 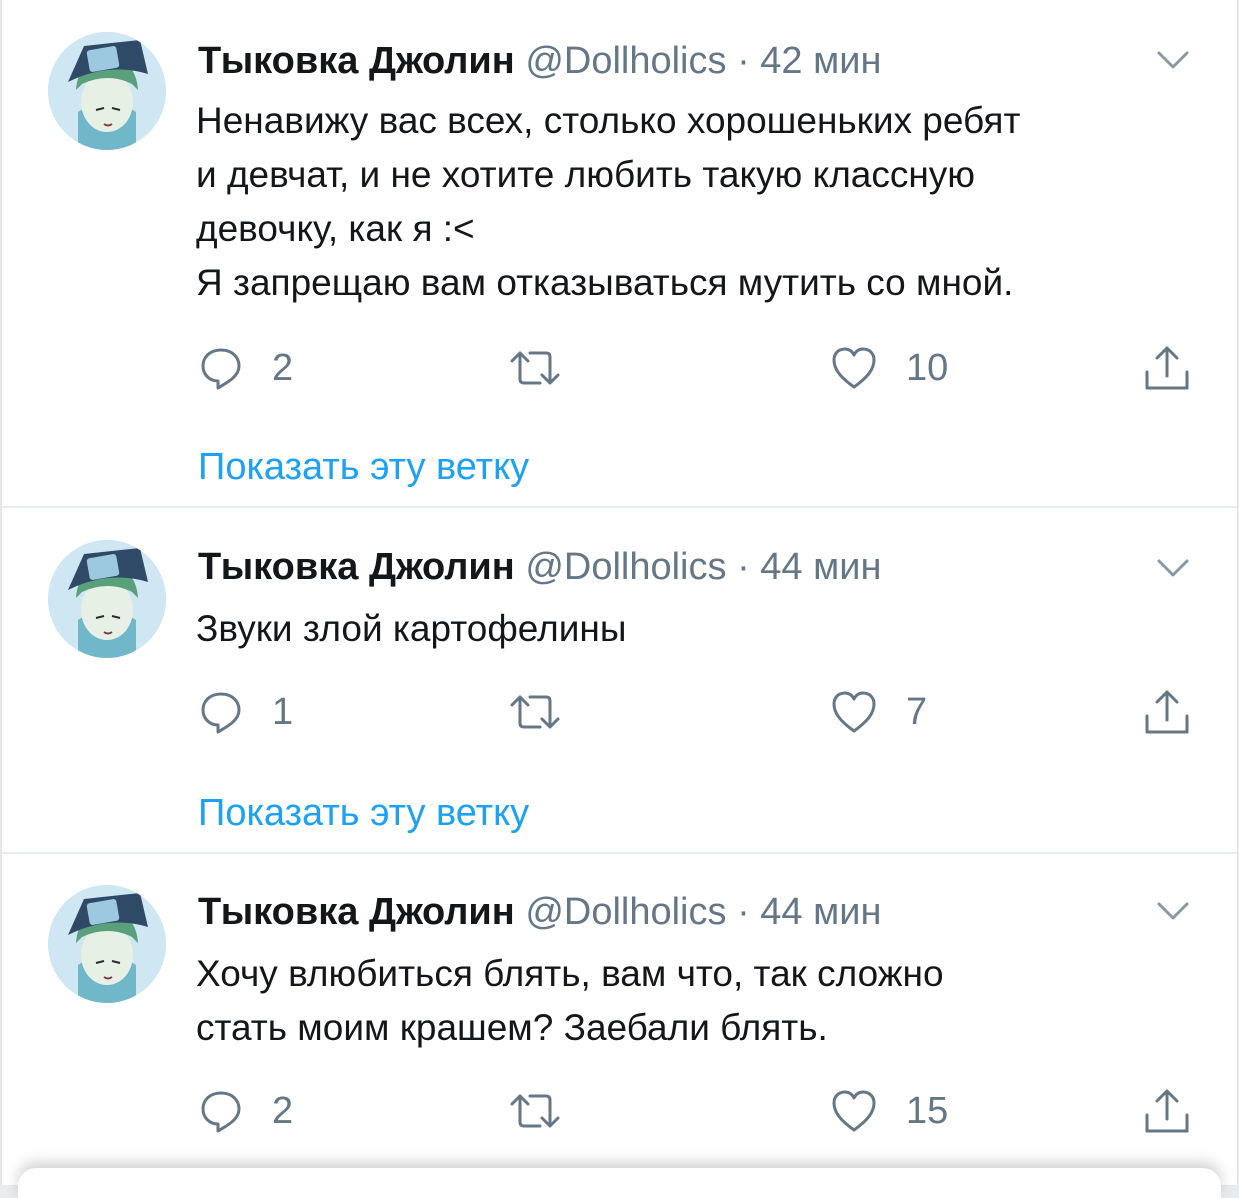 What do you see at coordinates (245, 712) in the screenshot?
I see `reply-button: 1` at bounding box center [245, 712].